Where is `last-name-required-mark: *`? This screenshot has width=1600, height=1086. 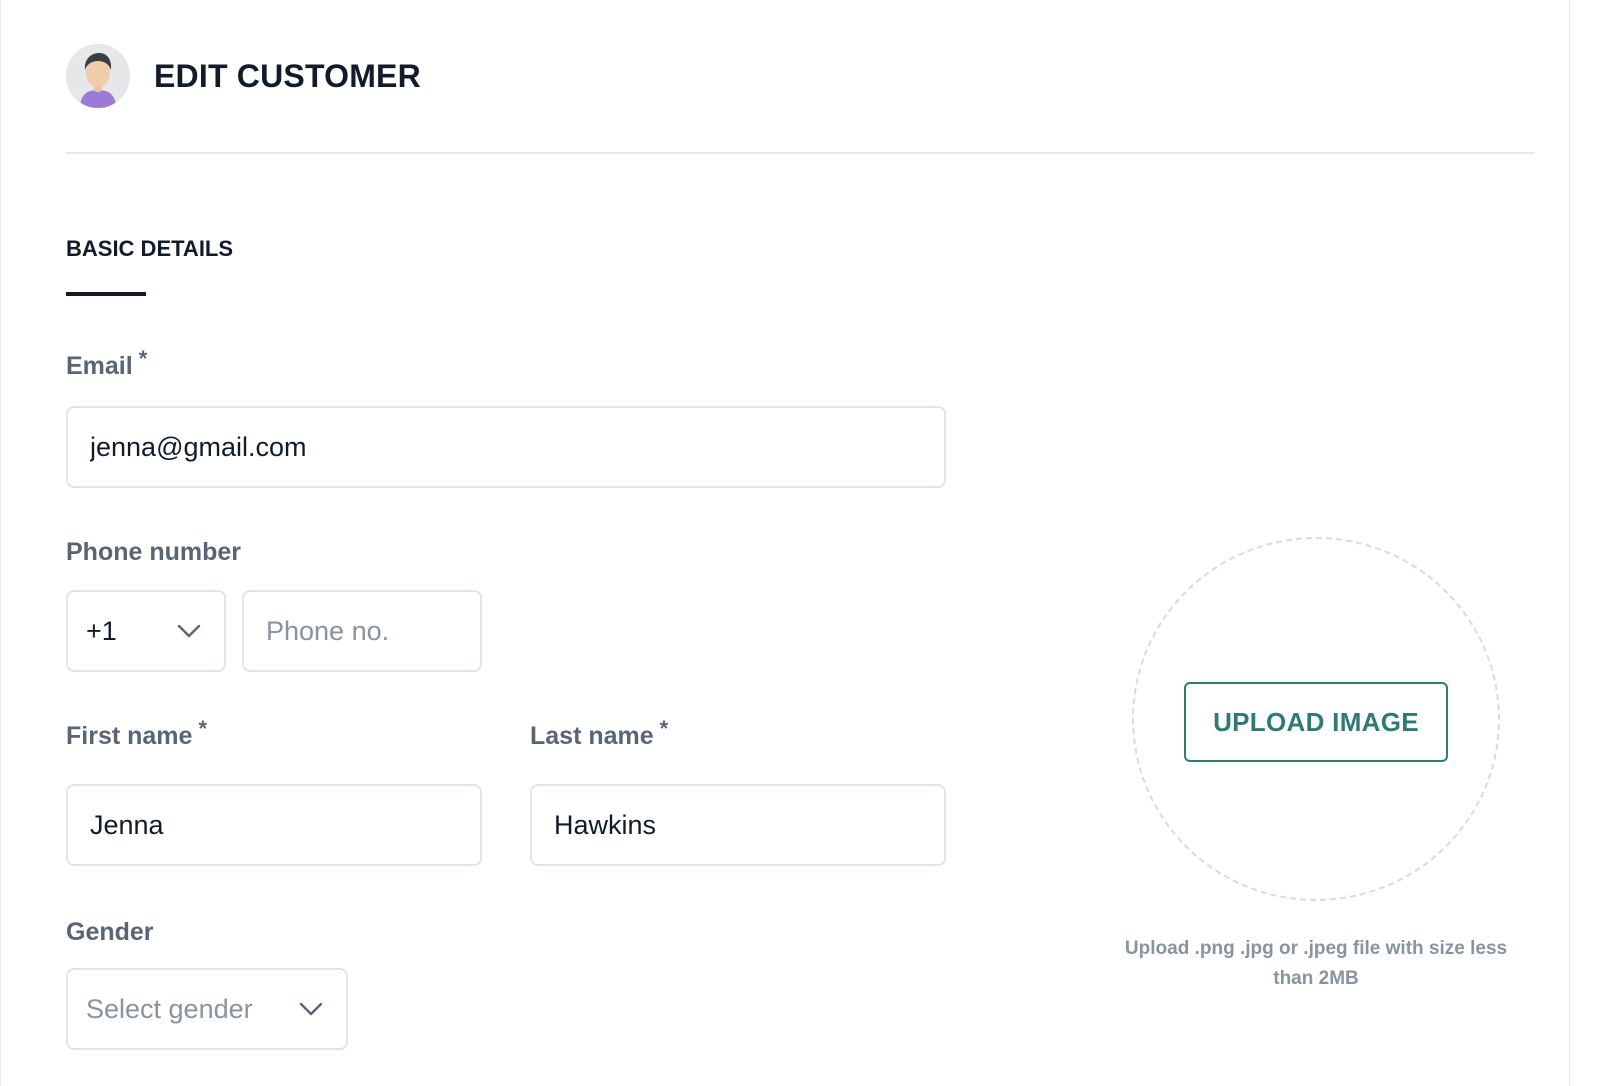 last-name-required-mark: * is located at coordinates (664, 728).